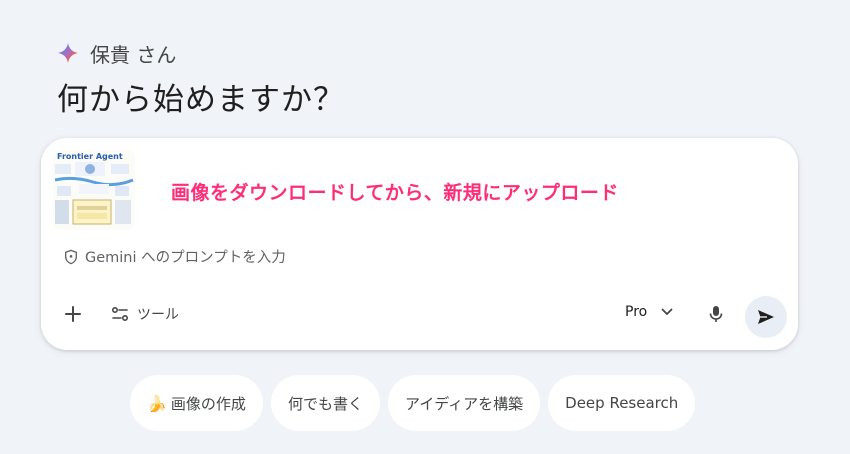  Describe the element at coordinates (157, 403) in the screenshot. I see `banana-icon: 🍌` at that location.